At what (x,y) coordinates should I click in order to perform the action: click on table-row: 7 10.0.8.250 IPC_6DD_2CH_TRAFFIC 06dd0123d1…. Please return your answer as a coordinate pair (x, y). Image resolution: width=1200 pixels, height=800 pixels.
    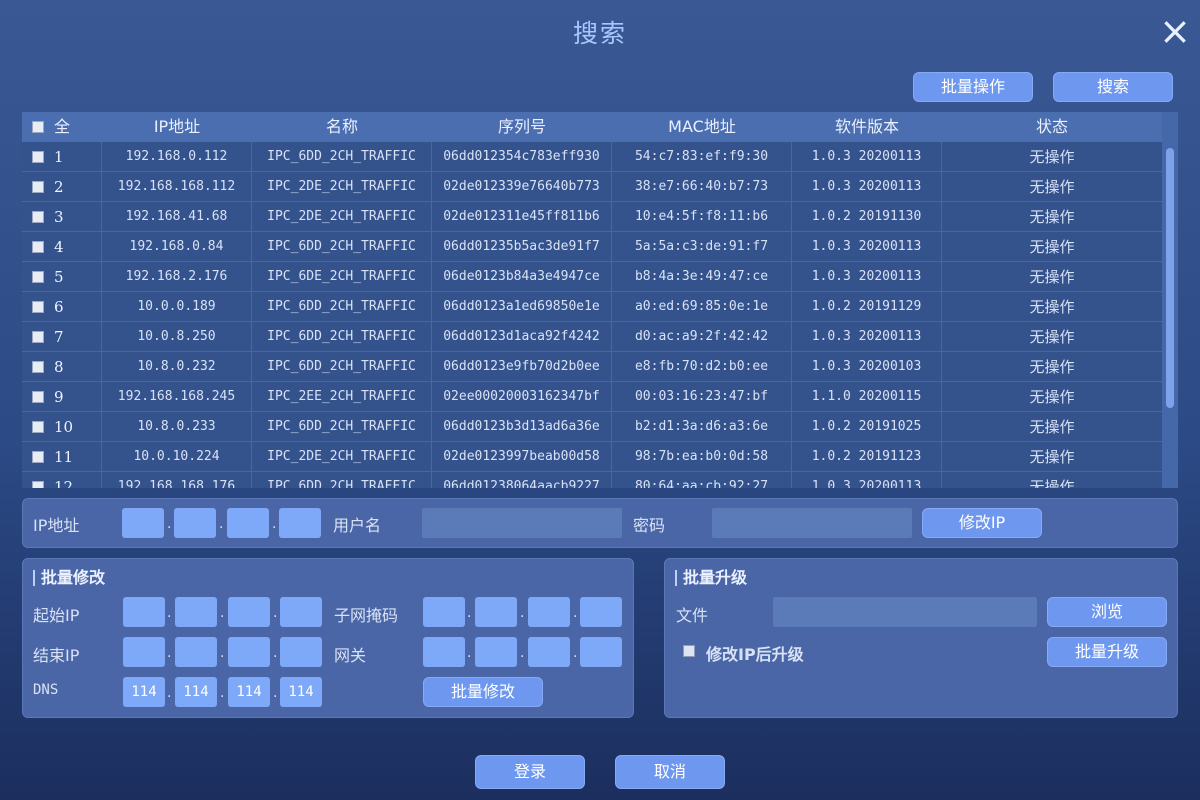
    Looking at the image, I should click on (592, 337).